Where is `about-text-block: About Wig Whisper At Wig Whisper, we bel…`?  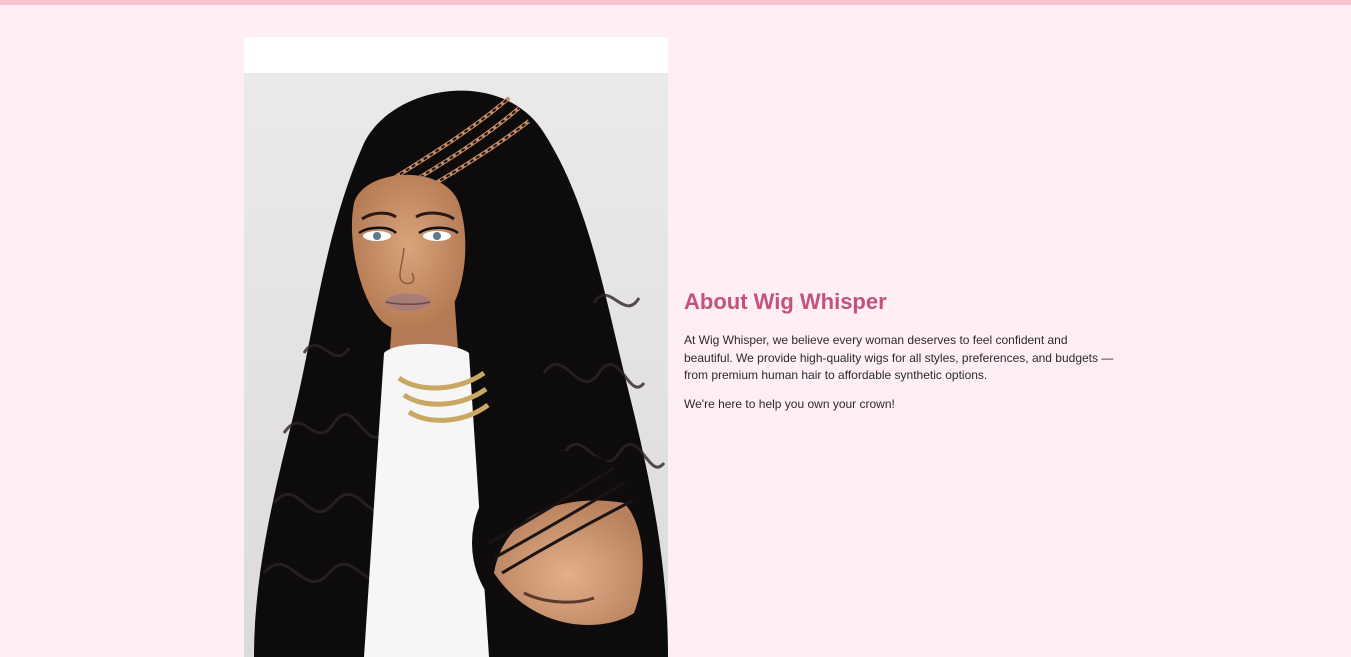 about-text-block: About Wig Whisper At Wig Whisper, we bel… is located at coordinates (899, 356).